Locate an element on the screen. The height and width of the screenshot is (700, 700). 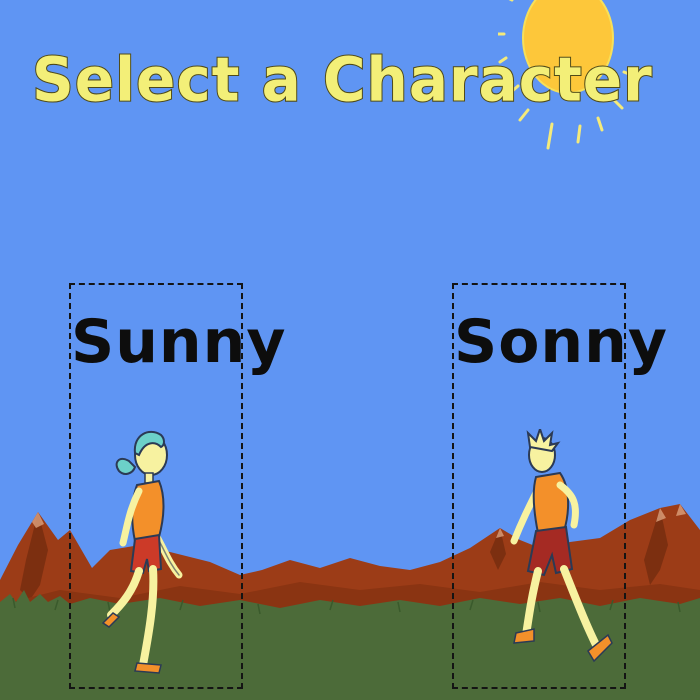
character-name-sunny: Sunny is located at coordinates (179, 342).